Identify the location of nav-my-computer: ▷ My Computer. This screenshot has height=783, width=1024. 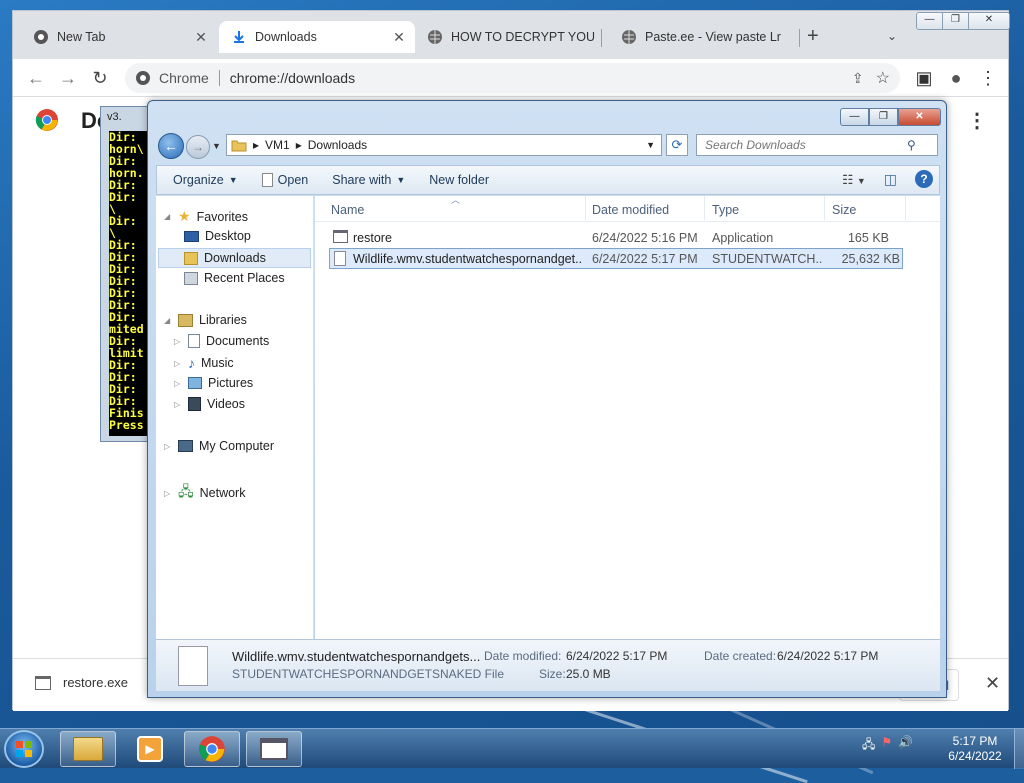
(219, 446).